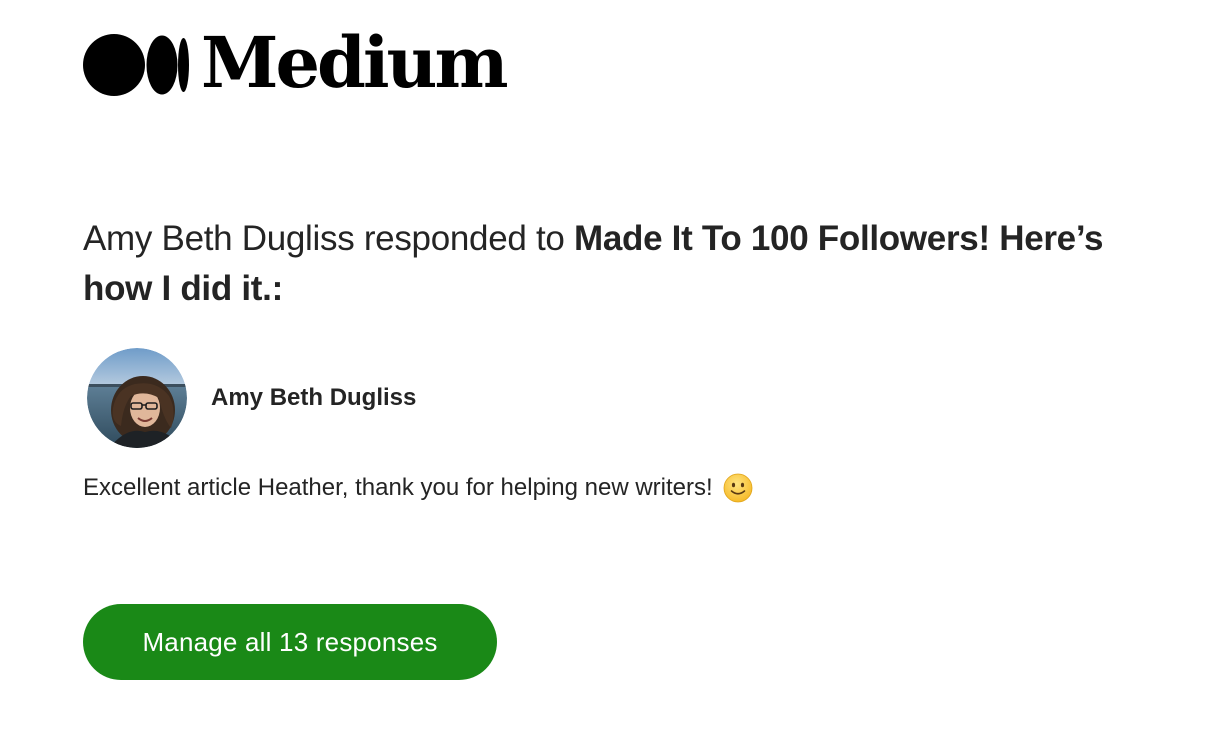 The height and width of the screenshot is (734, 1226). Describe the element at coordinates (136, 65) in the screenshot. I see `medium-logo-icon` at that location.